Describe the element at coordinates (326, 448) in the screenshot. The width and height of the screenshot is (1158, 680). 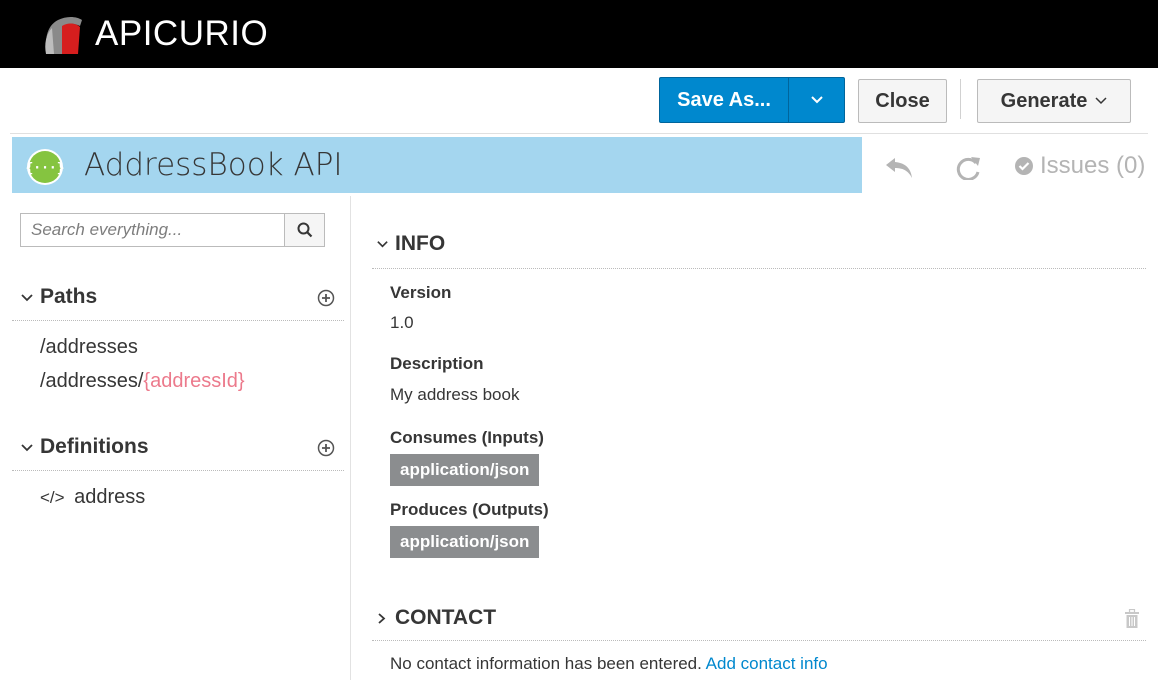
I see `add-definition-icon` at that location.